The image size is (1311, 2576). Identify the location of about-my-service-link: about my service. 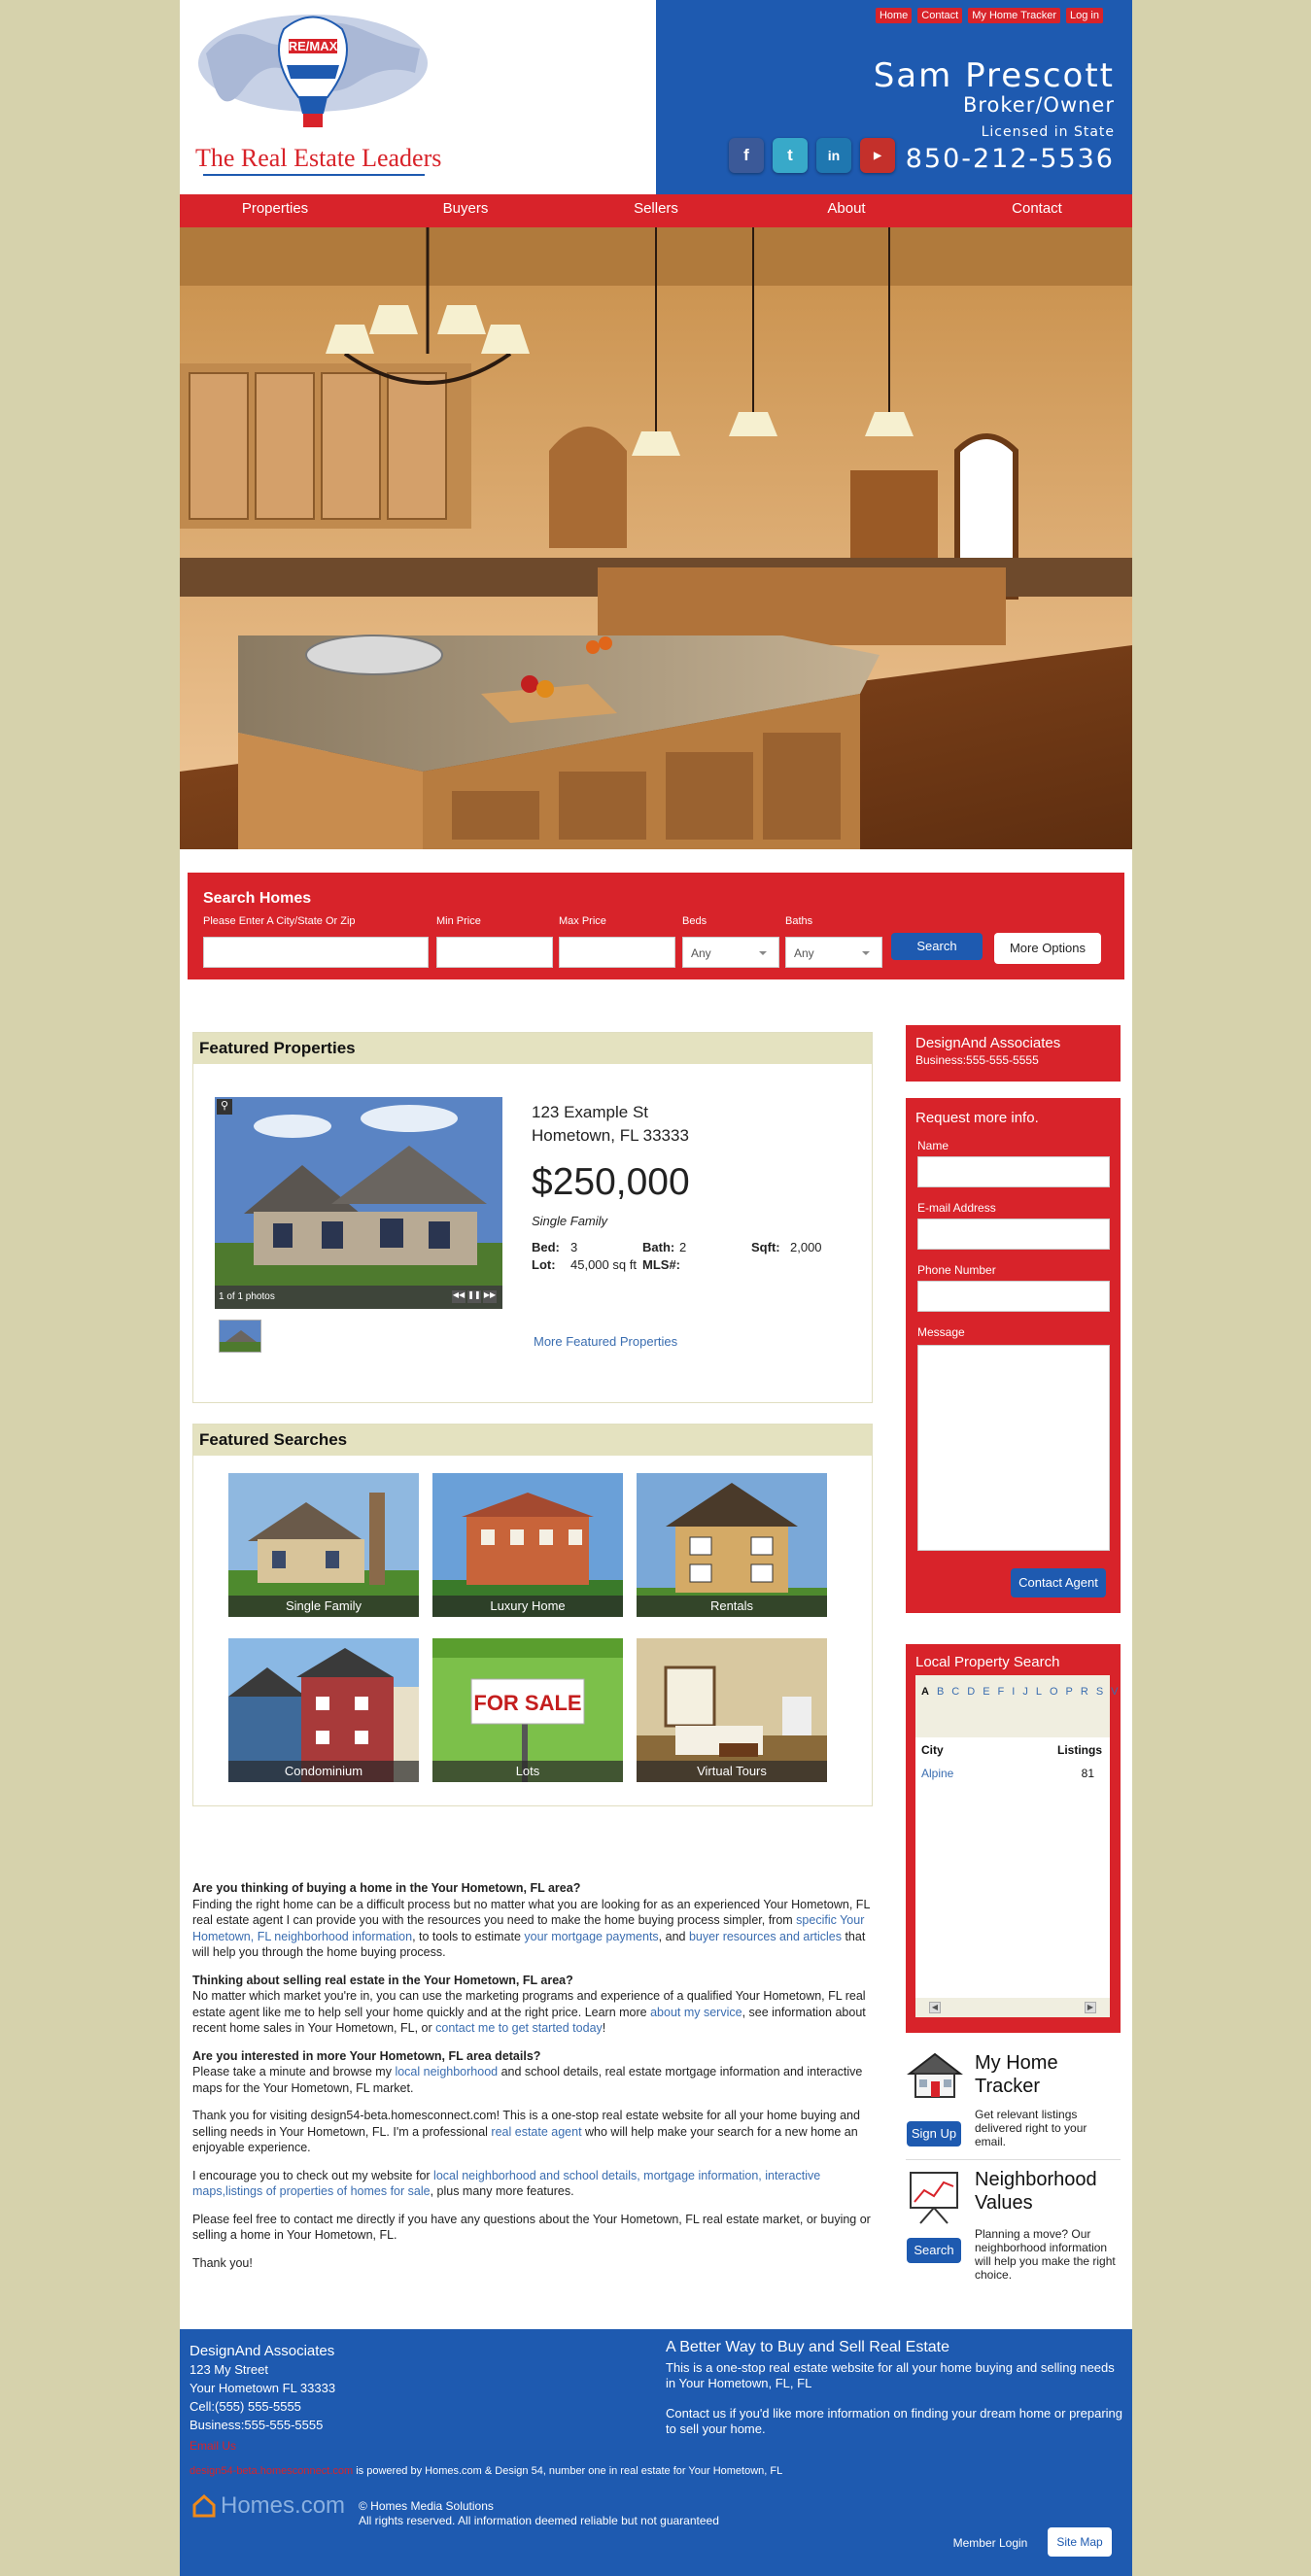
(696, 2012).